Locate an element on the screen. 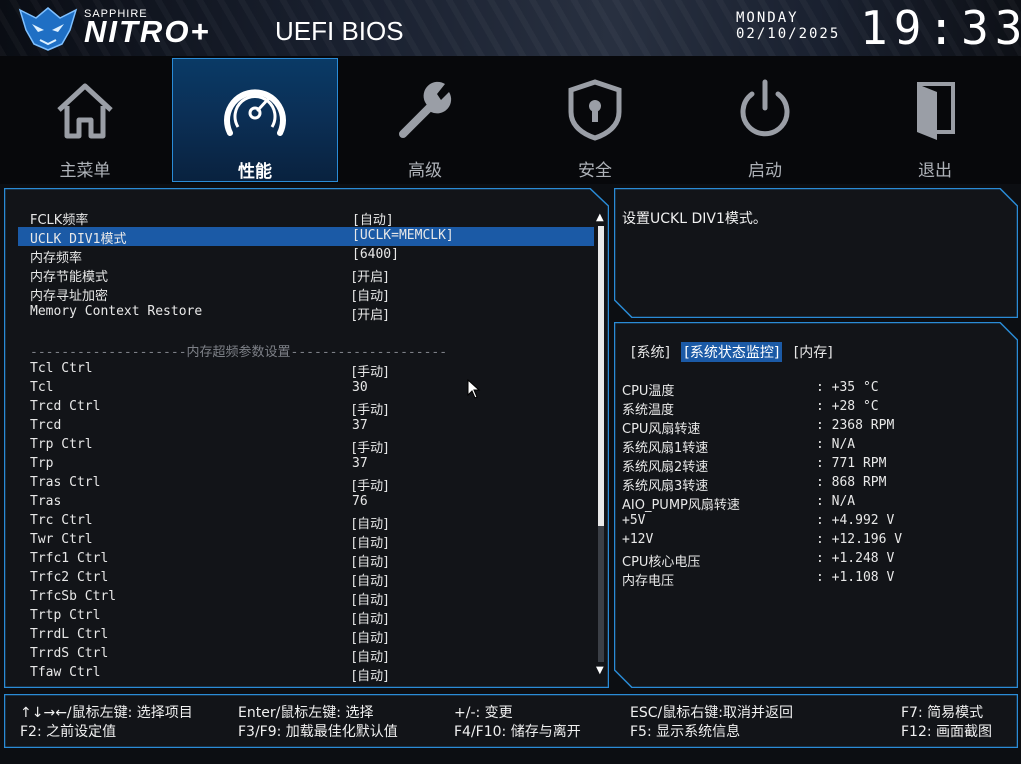 The height and width of the screenshot is (764, 1021). hint-navigate: ↑↓→←/鼠标左键: 选择项目 is located at coordinates (106, 713).